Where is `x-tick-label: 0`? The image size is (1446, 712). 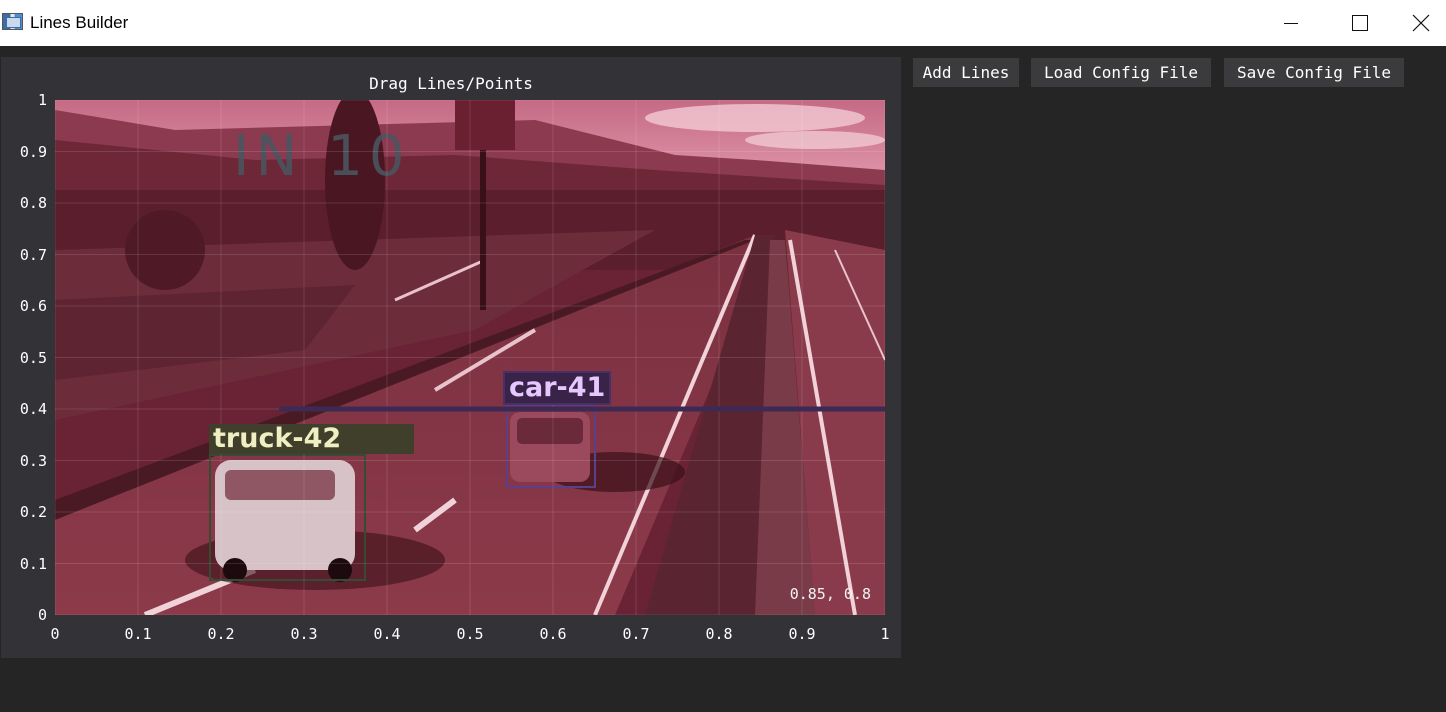 x-tick-label: 0 is located at coordinates (55, 634).